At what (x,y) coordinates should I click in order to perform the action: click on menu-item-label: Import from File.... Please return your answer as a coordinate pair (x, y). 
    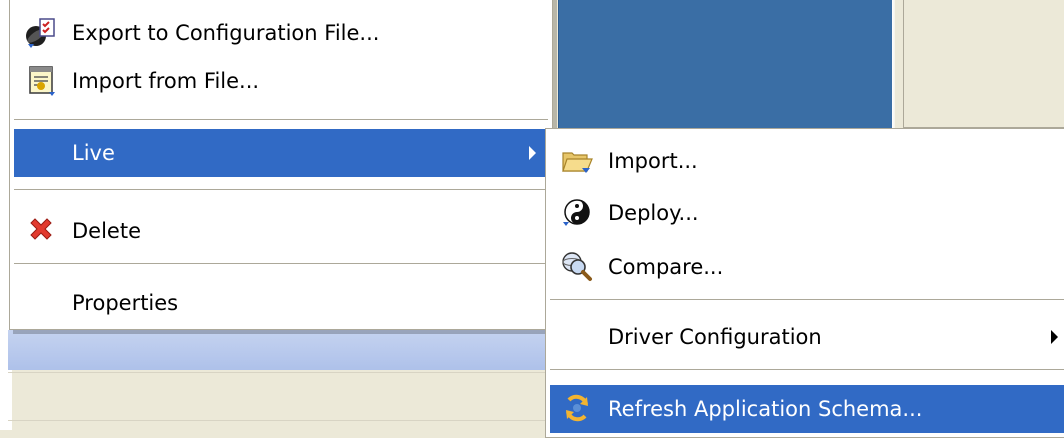
    Looking at the image, I should click on (166, 81).